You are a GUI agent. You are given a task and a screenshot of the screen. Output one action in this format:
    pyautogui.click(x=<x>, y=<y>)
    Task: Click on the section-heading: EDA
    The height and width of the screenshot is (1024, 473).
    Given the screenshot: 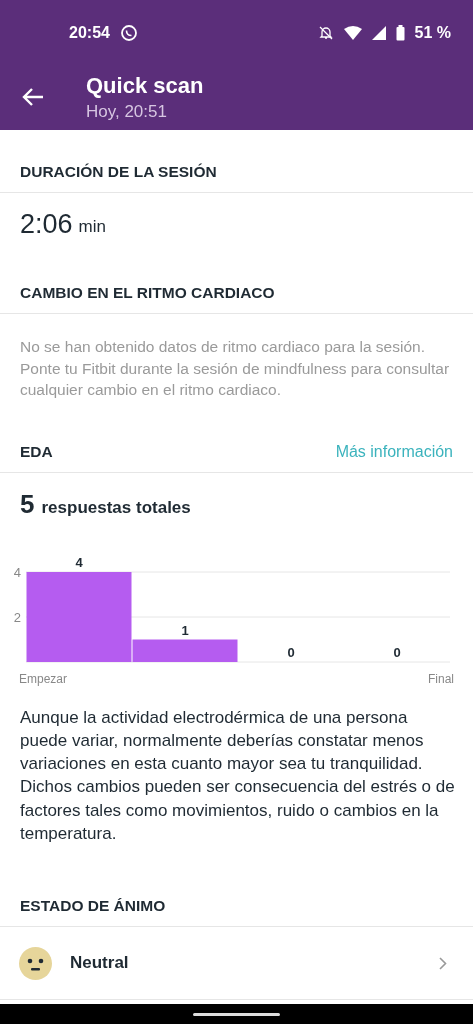 What is the action you would take?
    pyautogui.click(x=36, y=451)
    